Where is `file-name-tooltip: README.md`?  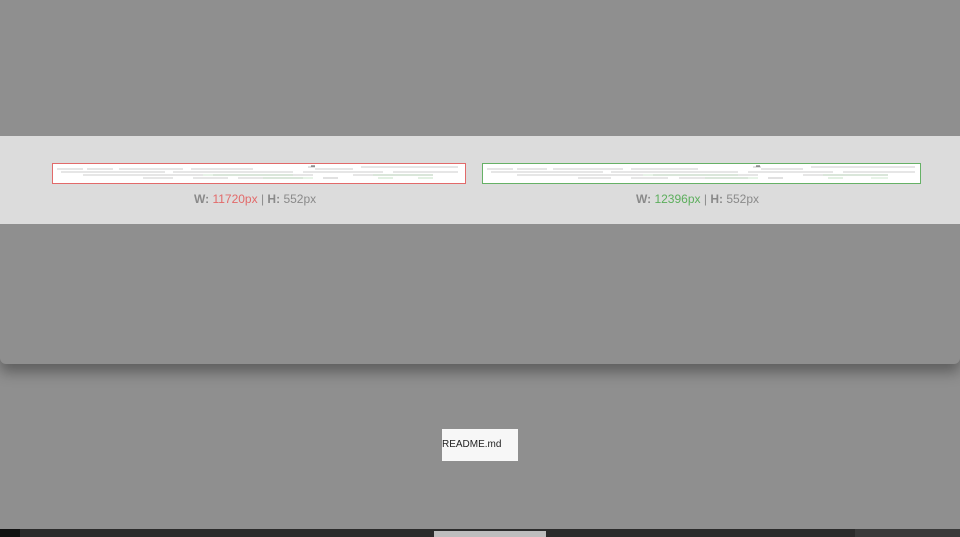
file-name-tooltip: README.md is located at coordinates (480, 445).